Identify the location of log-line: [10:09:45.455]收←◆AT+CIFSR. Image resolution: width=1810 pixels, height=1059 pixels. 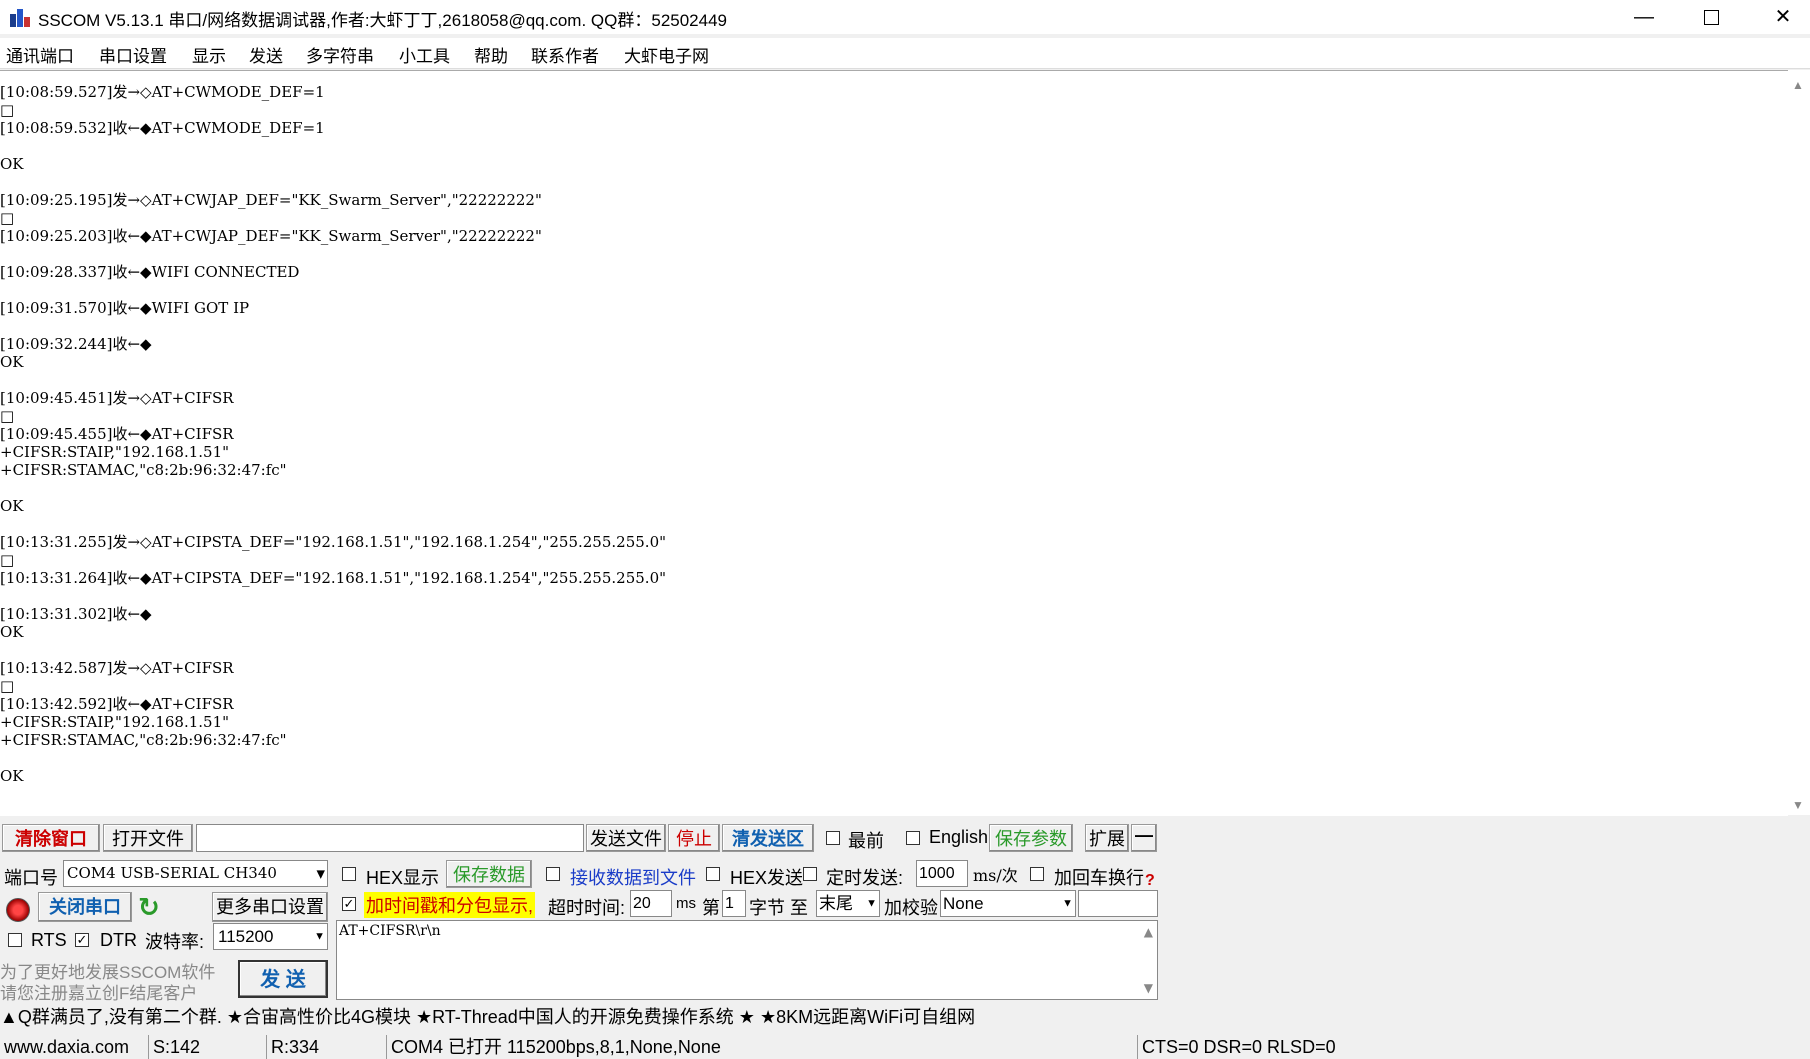
(117, 434).